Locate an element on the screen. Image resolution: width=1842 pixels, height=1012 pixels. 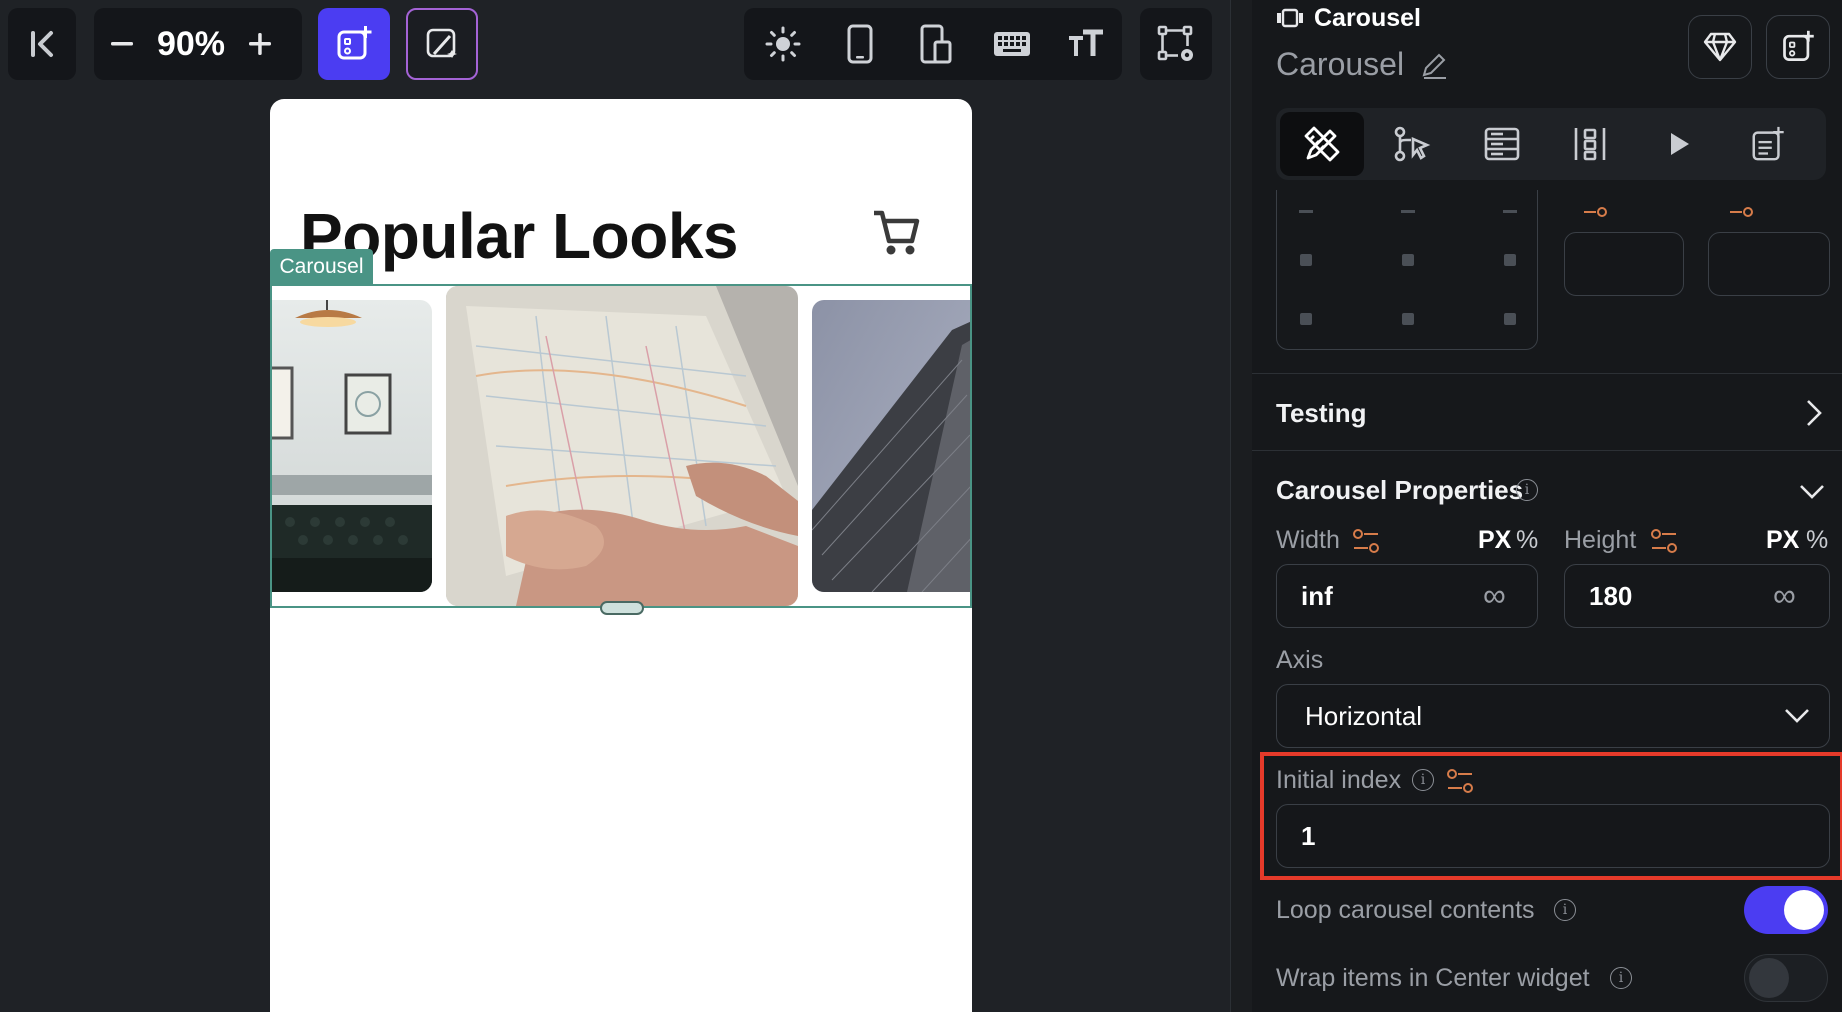
notes-icon is located at coordinates (1768, 143).